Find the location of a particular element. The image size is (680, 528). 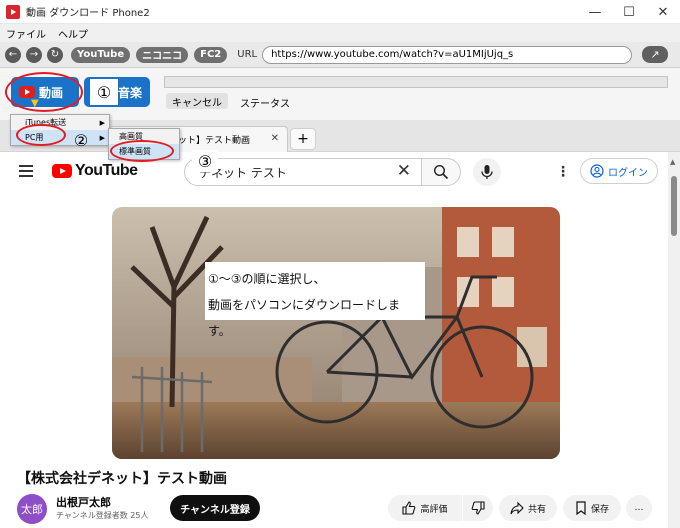

search-input: デネット テスト ✕ is located at coordinates (303, 172).